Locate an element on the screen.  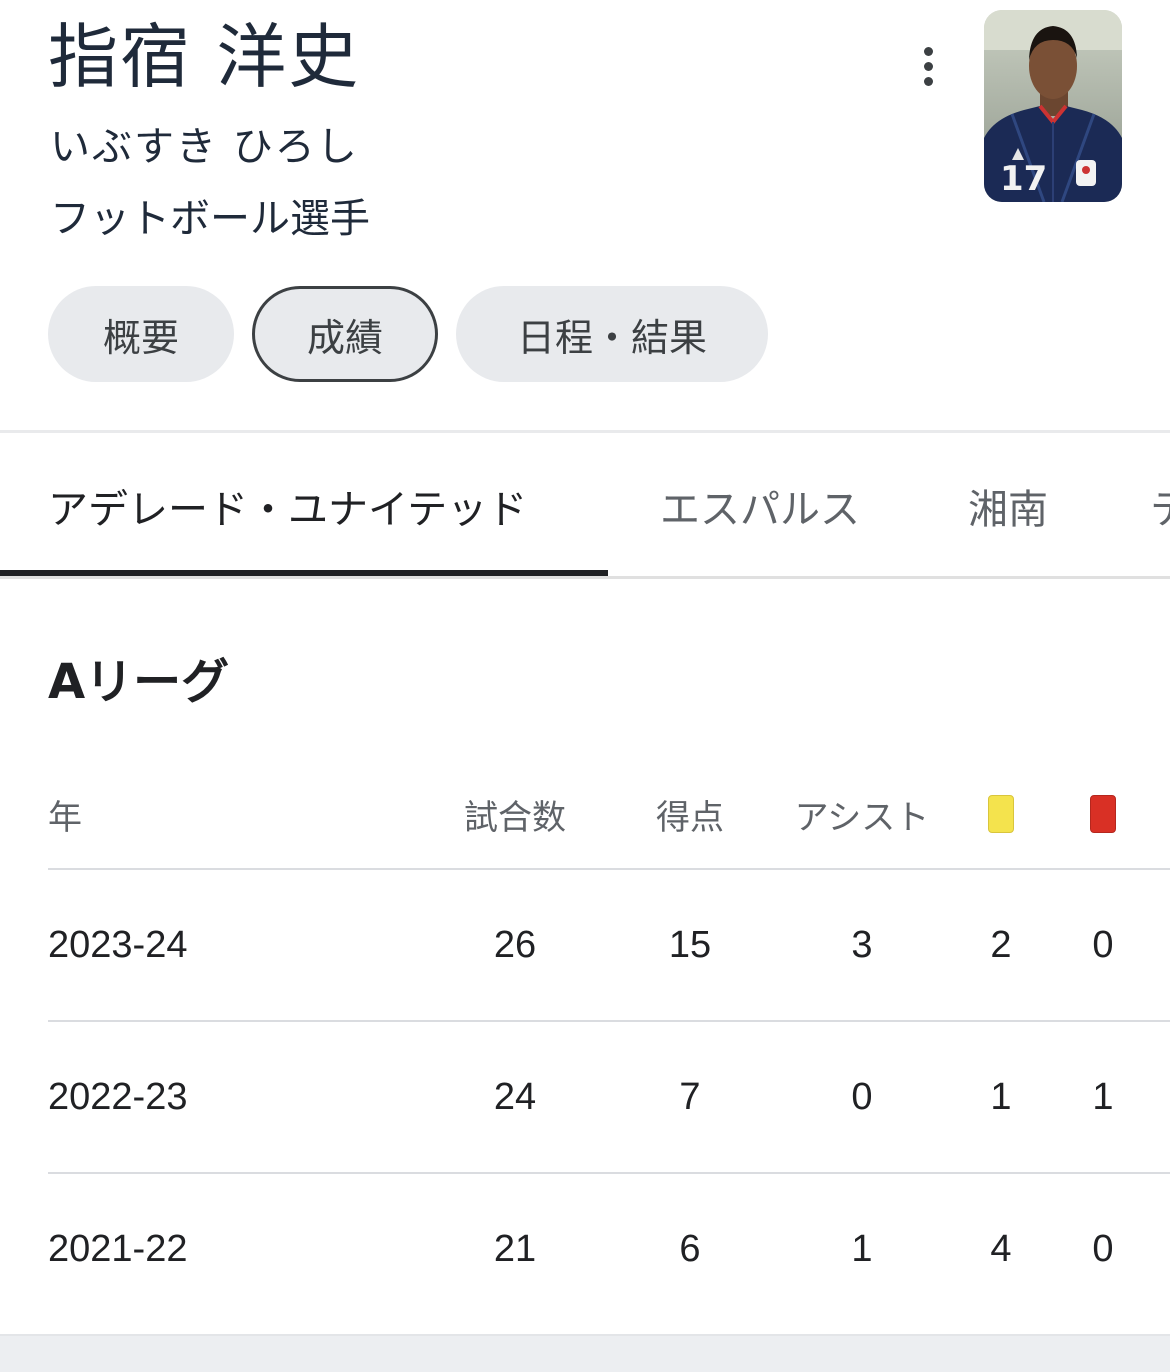
player-photo: 17 is located at coordinates (1053, 106).